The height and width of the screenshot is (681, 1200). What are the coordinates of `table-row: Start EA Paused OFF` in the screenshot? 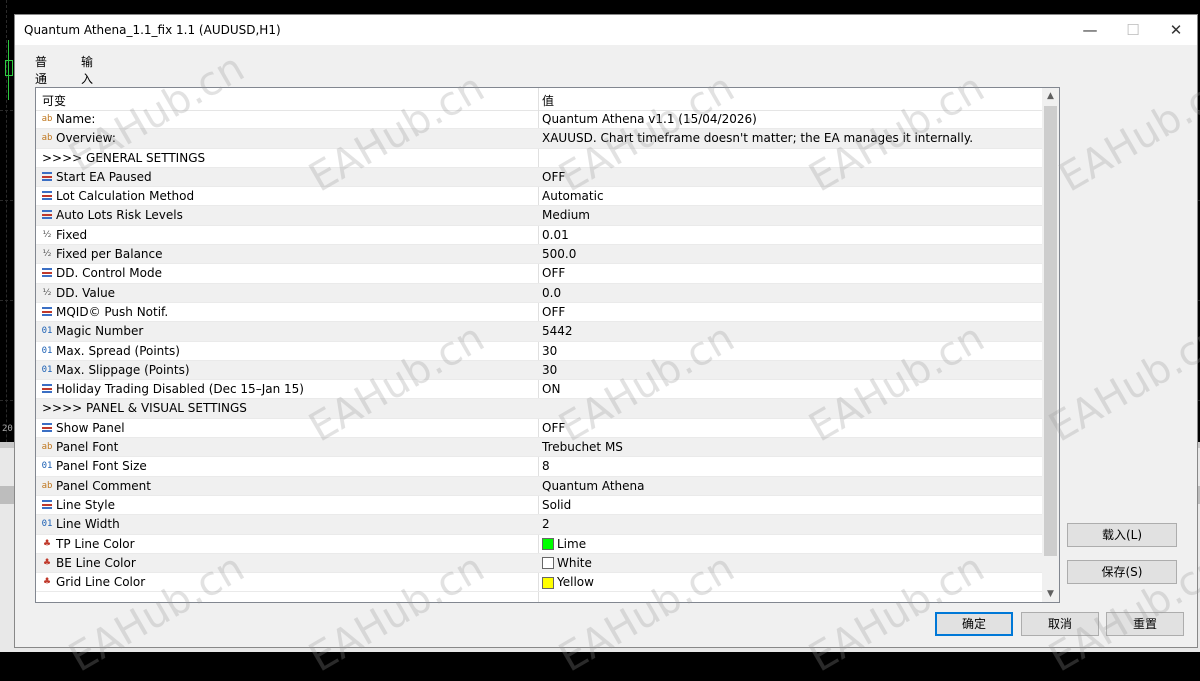 It's located at (539, 177).